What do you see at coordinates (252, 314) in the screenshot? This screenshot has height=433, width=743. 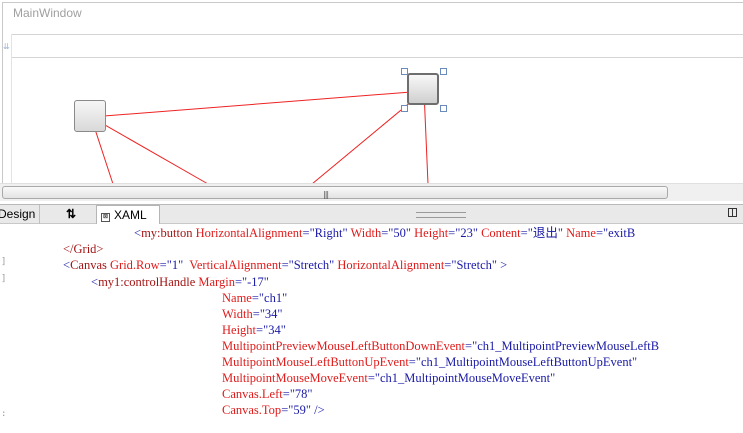 I see `code-line: Width="34"` at bounding box center [252, 314].